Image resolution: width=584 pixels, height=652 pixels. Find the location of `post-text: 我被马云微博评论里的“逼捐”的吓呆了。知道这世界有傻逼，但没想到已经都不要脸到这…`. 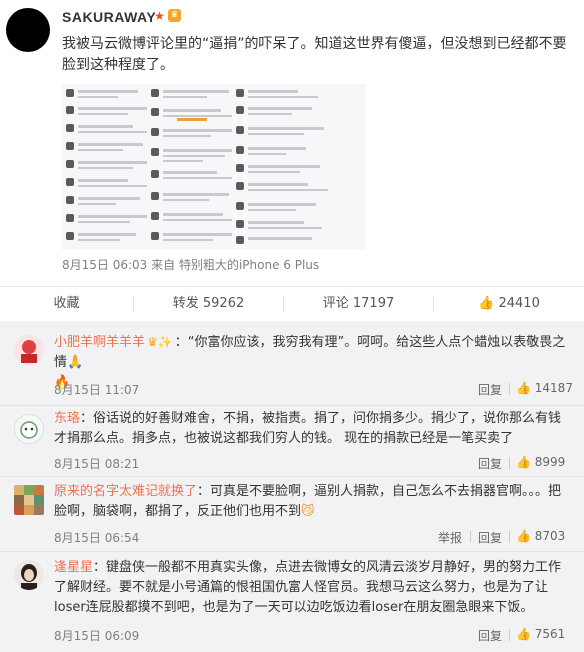

post-text: 我被马云微博评论里的“逼捐”的吓呆了。知道这世界有傻逼，但没想到已经都不要脸到这… is located at coordinates (314, 54).